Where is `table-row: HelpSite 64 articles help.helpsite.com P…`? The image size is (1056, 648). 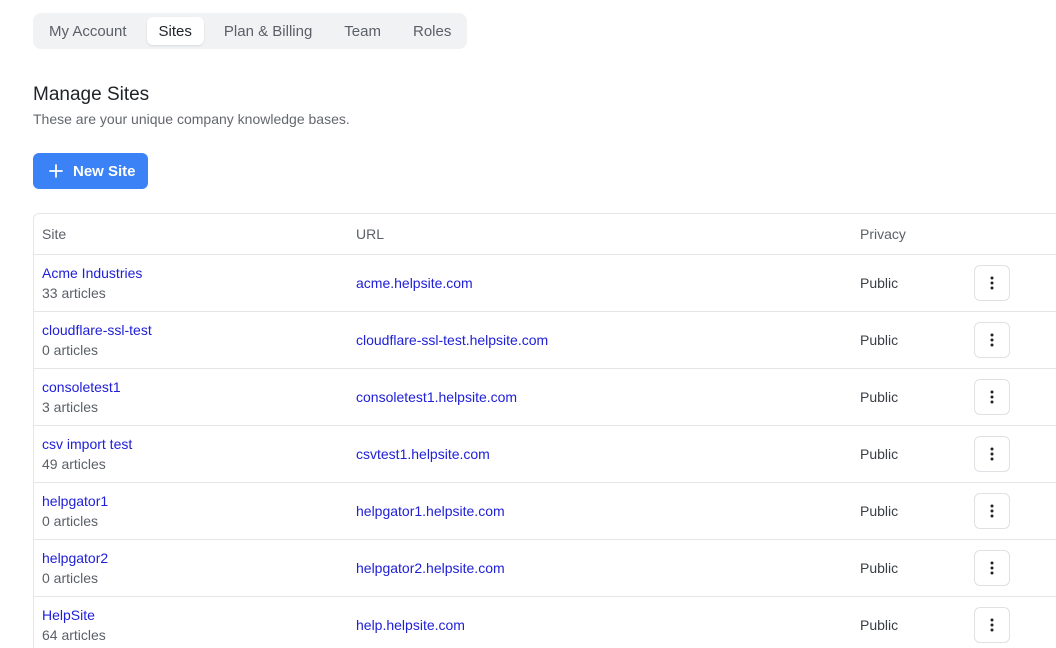 table-row: HelpSite 64 articles help.helpsite.com P… is located at coordinates (545, 622).